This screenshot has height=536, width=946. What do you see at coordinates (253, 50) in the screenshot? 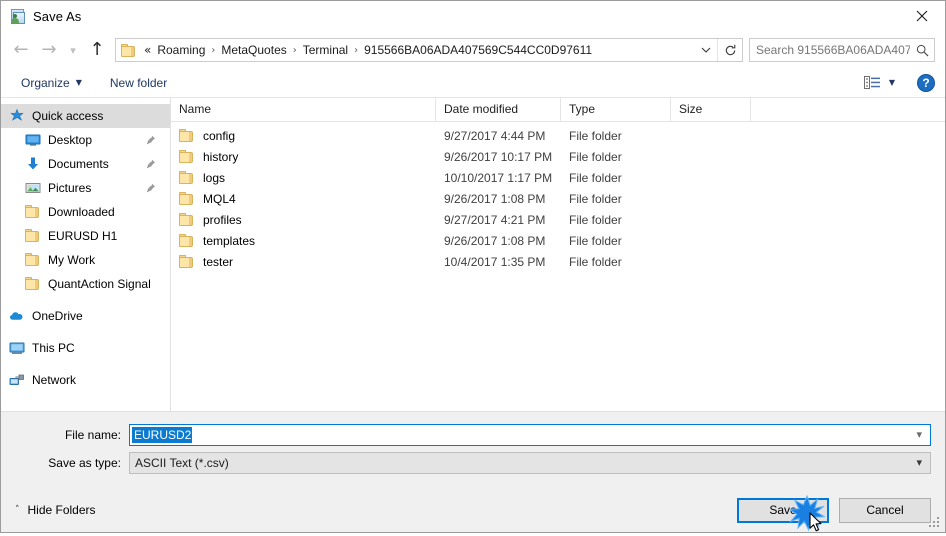
I see `breadcrumb-item-metaquotes: MetaQuotes` at bounding box center [253, 50].